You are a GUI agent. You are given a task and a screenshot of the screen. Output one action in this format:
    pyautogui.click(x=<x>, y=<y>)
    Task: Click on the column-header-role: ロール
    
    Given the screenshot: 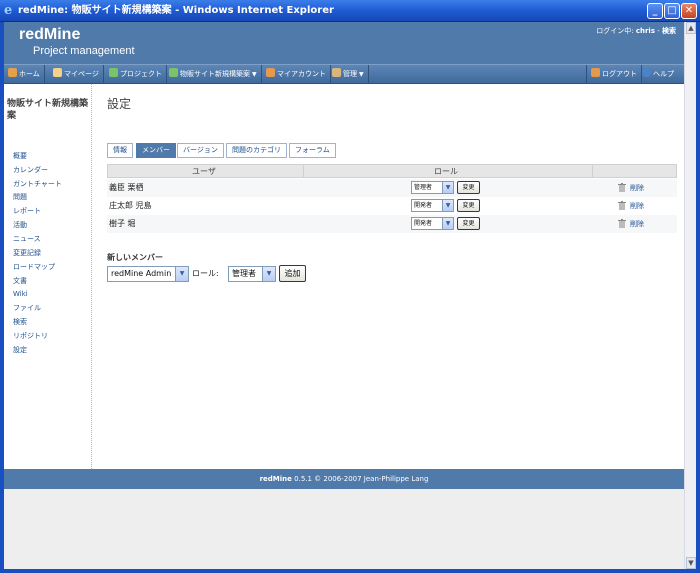 What is the action you would take?
    pyautogui.click(x=446, y=171)
    